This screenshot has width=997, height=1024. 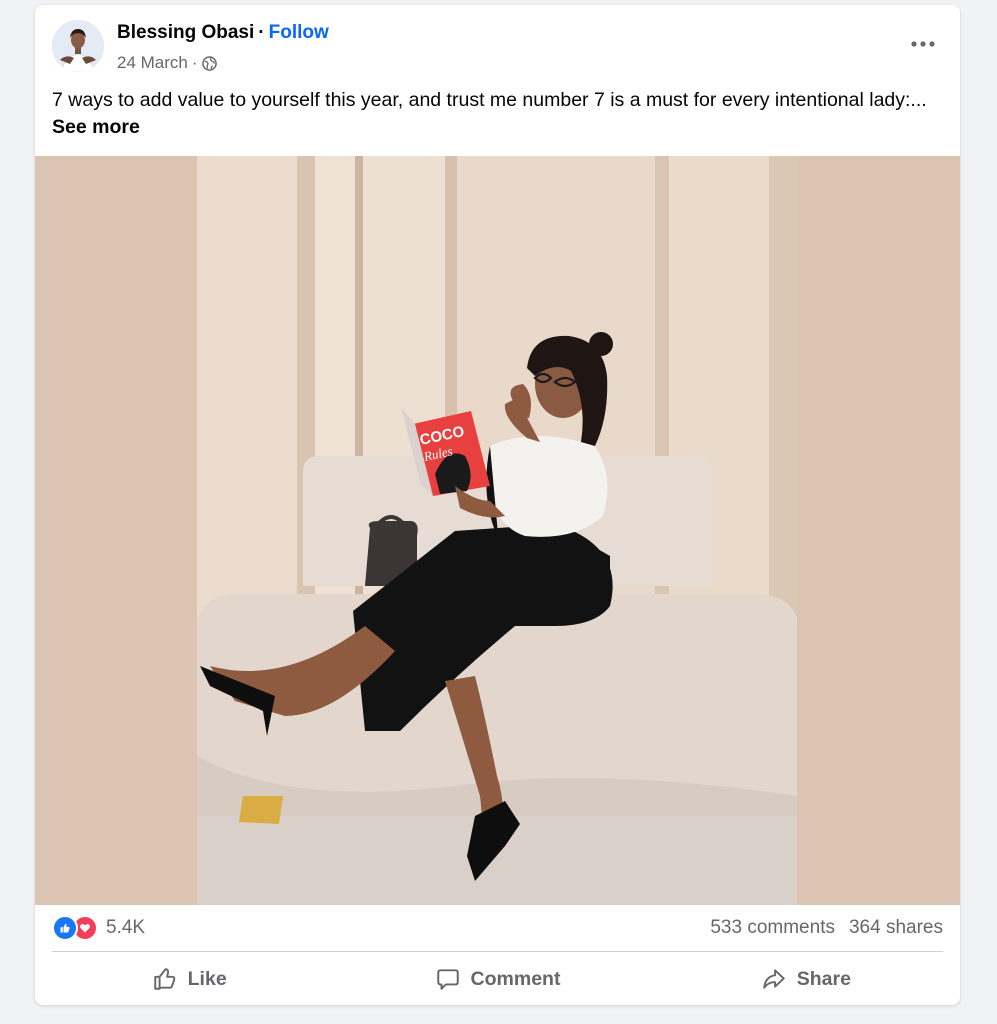 I want to click on see-more-link: See more, so click(x=96, y=127).